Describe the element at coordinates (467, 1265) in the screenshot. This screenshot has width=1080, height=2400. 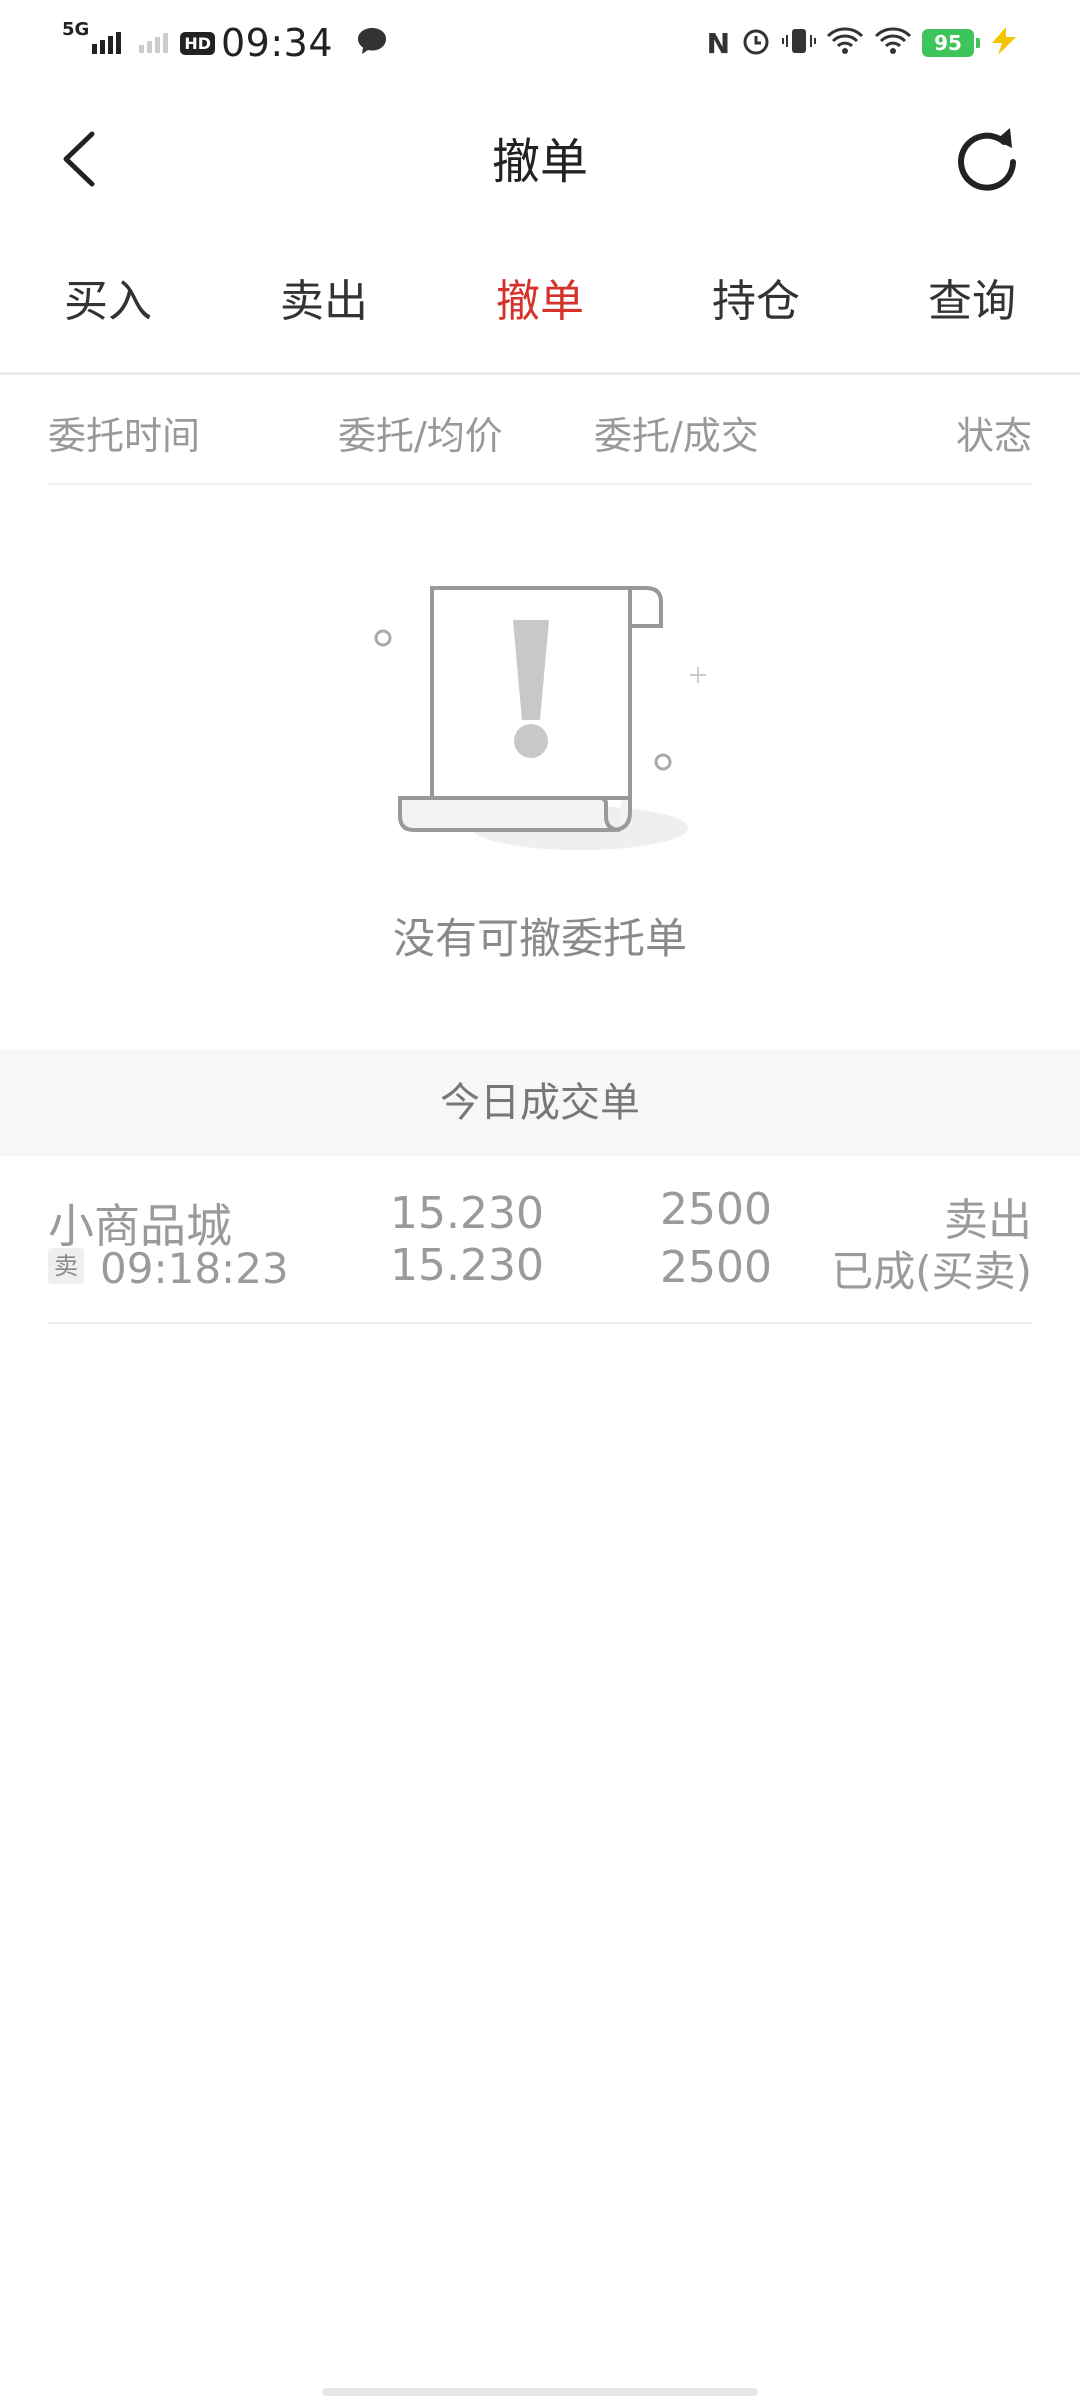
I see `average-price: 15.230` at that location.